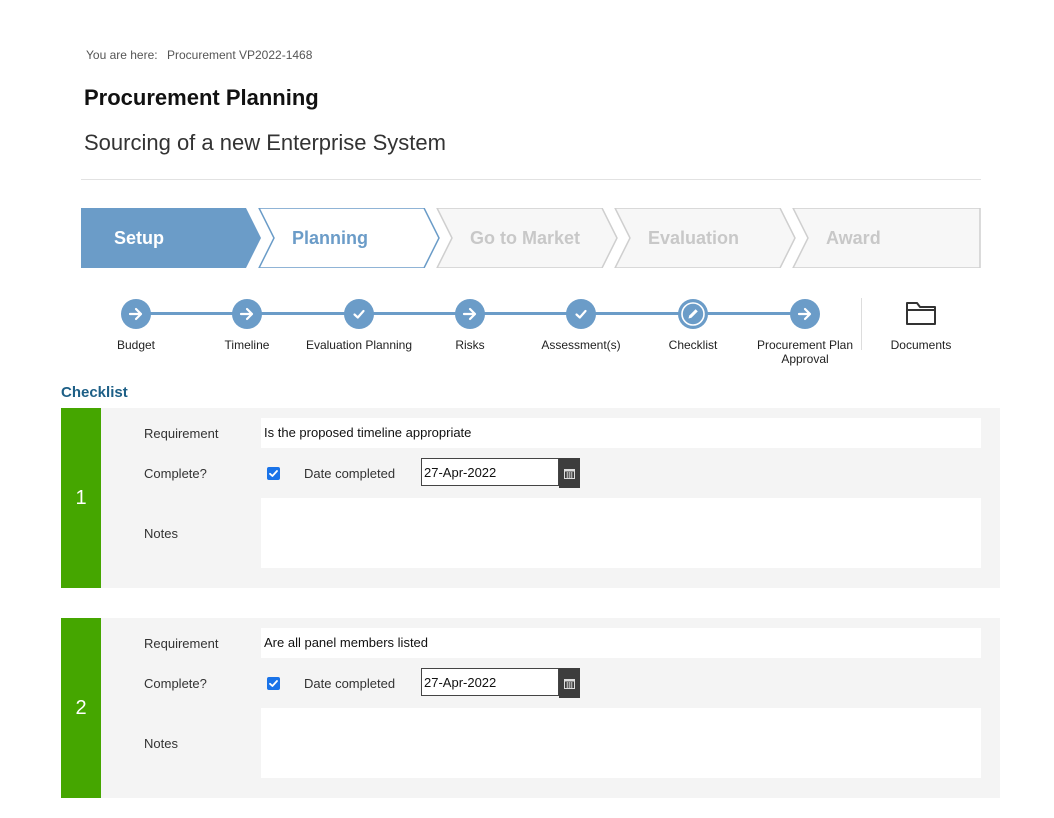 The image size is (1054, 818). What do you see at coordinates (921, 345) in the screenshot?
I see `step-label: Documents` at bounding box center [921, 345].